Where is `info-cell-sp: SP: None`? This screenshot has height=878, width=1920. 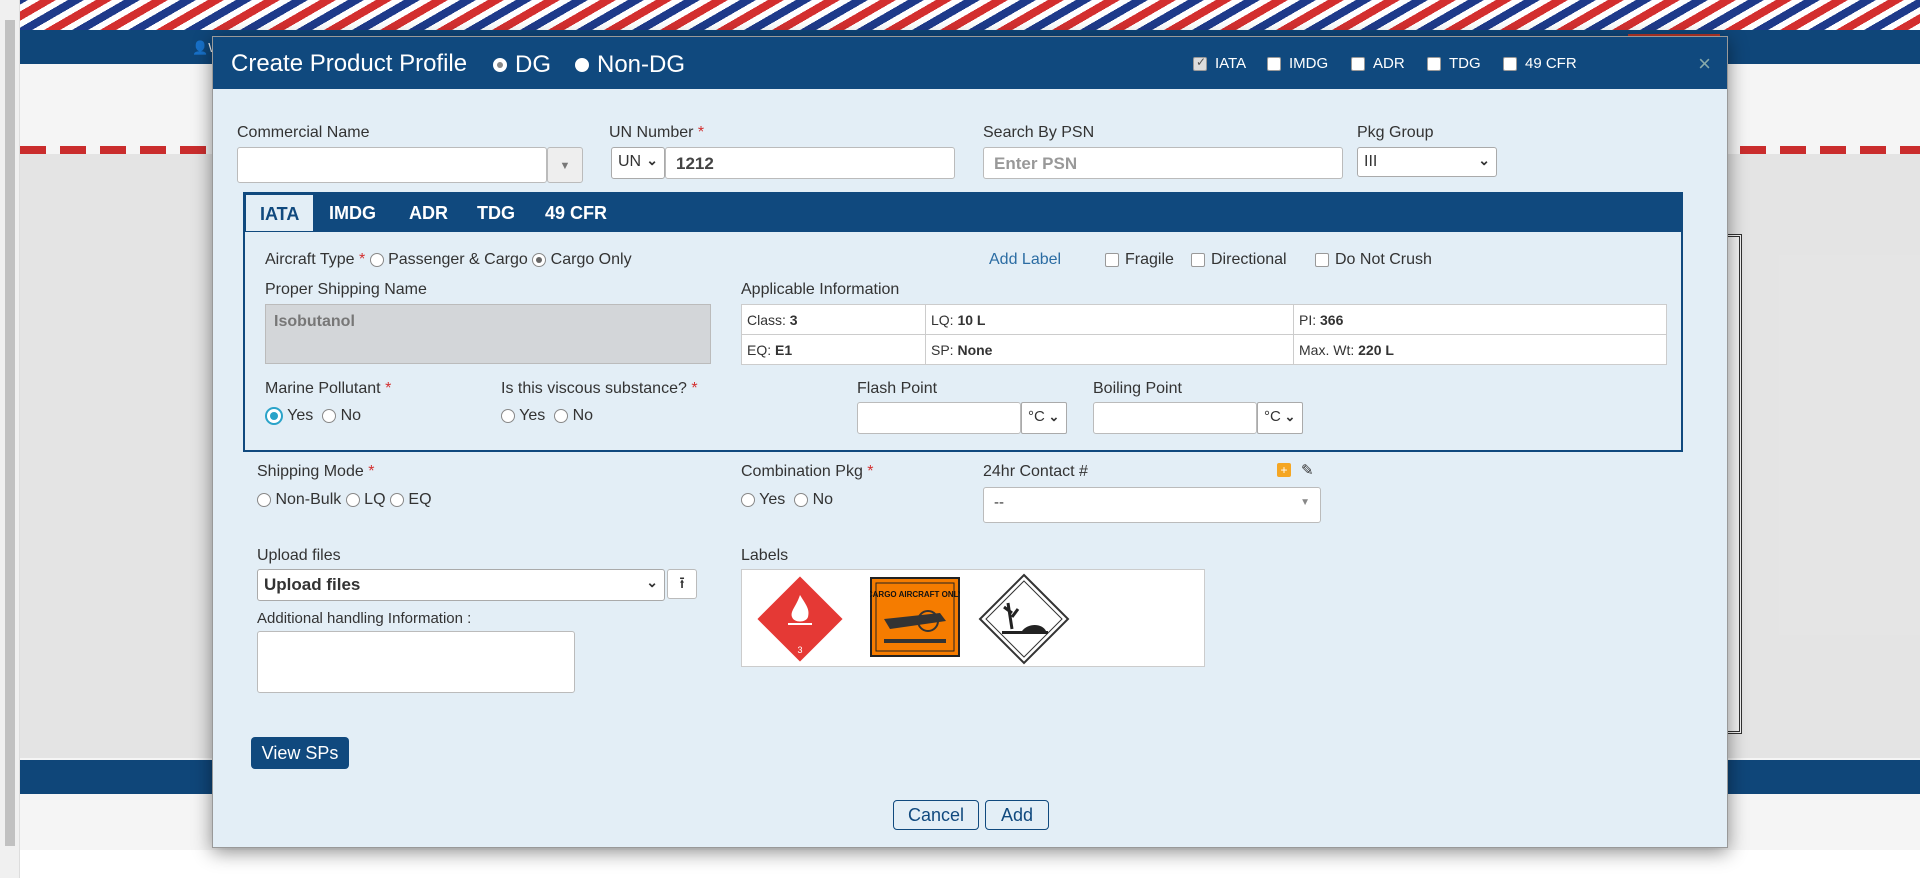
info-cell-sp: SP: None is located at coordinates (1109, 349).